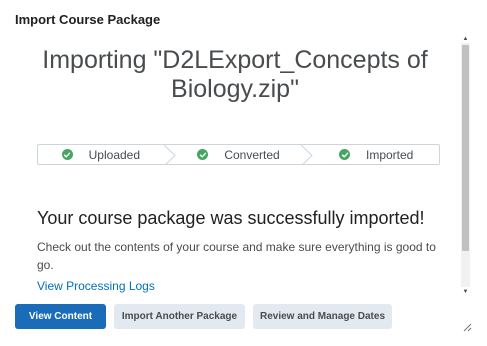 Image resolution: width=487 pixels, height=346 pixels. I want to click on vertical-scrollbar: ▲ ▼, so click(465, 165).